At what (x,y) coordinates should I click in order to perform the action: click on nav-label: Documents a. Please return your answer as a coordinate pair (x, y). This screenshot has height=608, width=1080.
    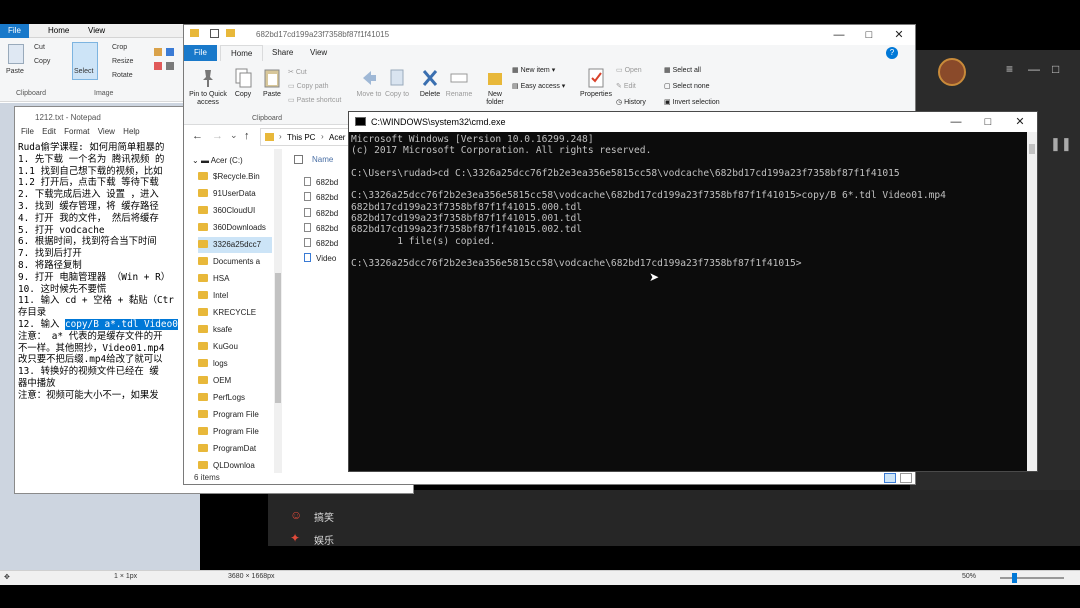
    Looking at the image, I should click on (237, 261).